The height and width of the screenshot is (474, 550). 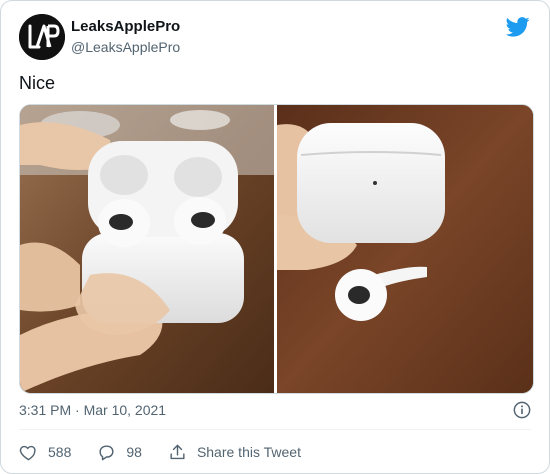 What do you see at coordinates (27, 452) in the screenshot?
I see `heart-icon` at bounding box center [27, 452].